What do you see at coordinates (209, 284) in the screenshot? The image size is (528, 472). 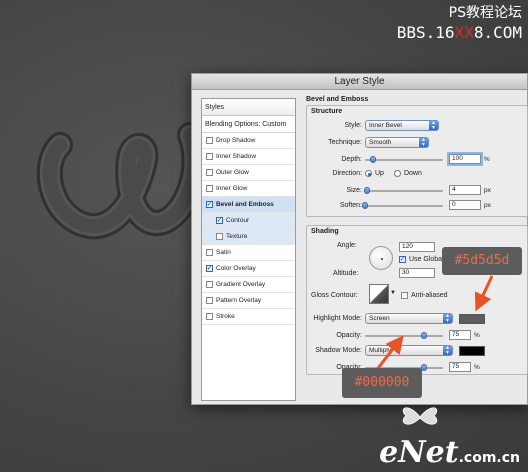 I see `gradient-overlay-checkbox` at bounding box center [209, 284].